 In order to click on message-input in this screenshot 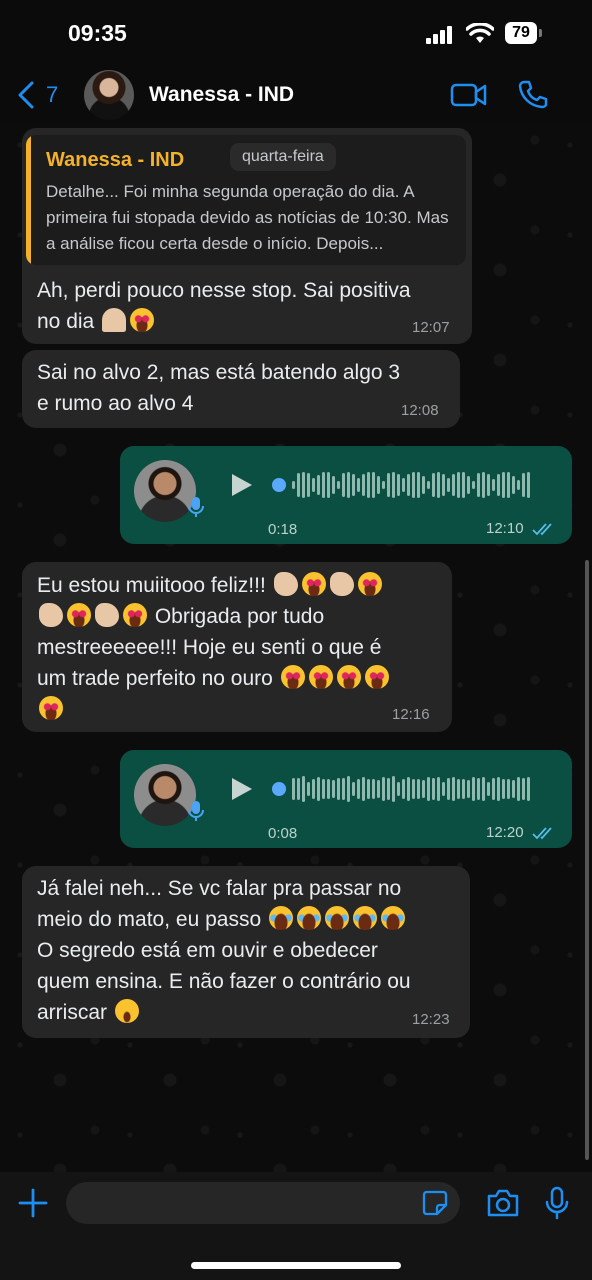, I will do `click(263, 1203)`.